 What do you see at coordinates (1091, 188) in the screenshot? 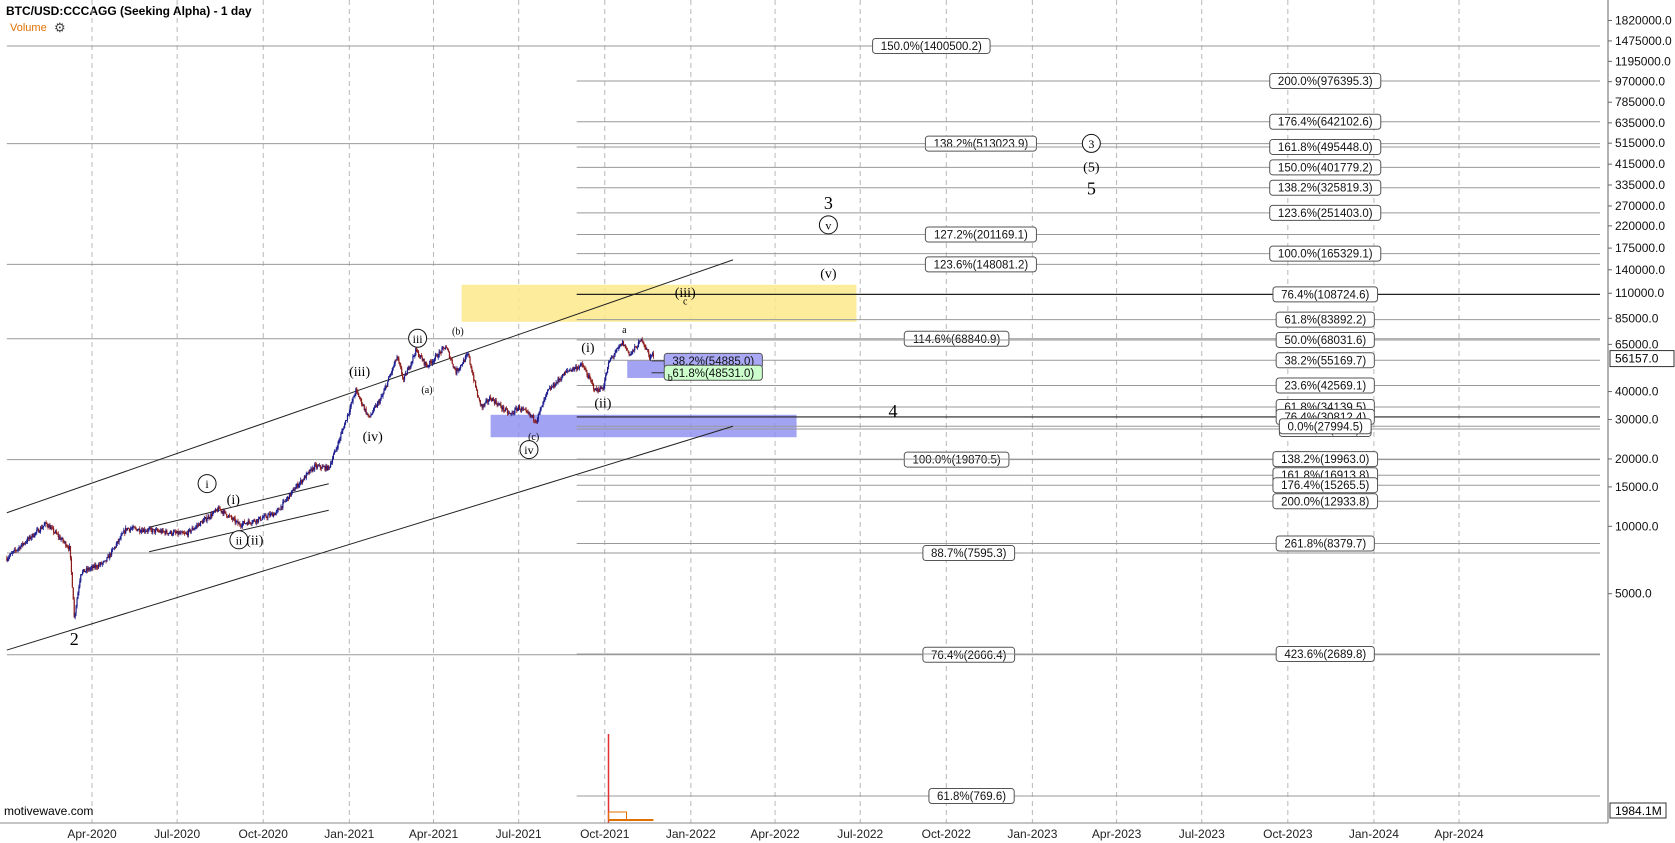
I see `wave-label: 5` at bounding box center [1091, 188].